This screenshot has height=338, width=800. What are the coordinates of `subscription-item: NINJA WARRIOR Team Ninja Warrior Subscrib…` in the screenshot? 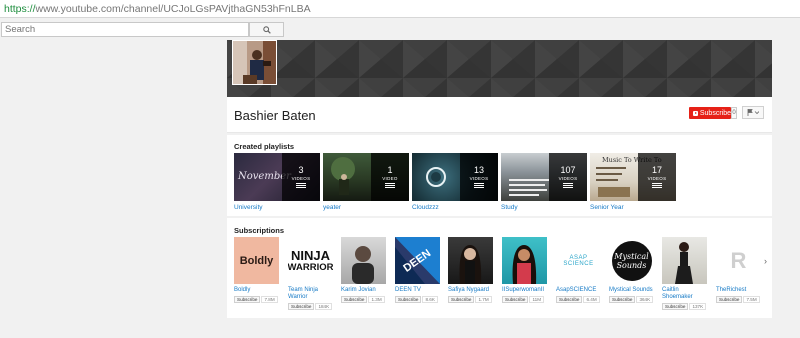 It's located at (310, 273).